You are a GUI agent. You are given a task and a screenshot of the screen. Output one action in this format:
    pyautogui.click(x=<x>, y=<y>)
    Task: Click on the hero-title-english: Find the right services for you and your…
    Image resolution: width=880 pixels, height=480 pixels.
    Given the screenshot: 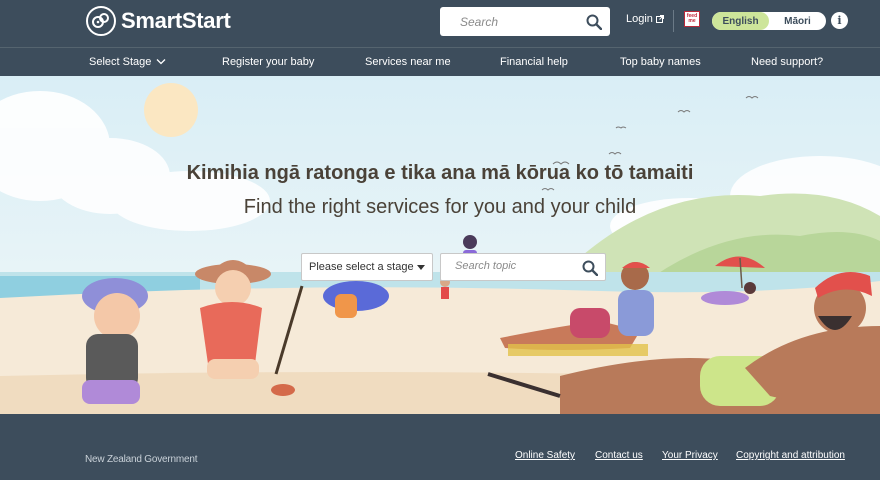 What is the action you would take?
    pyautogui.click(x=440, y=207)
    